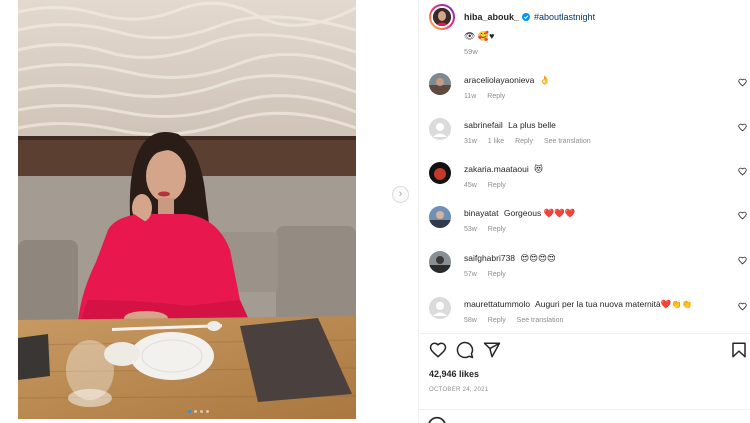 This screenshot has width=750, height=423. I want to click on comment-age: 57w, so click(470, 274).